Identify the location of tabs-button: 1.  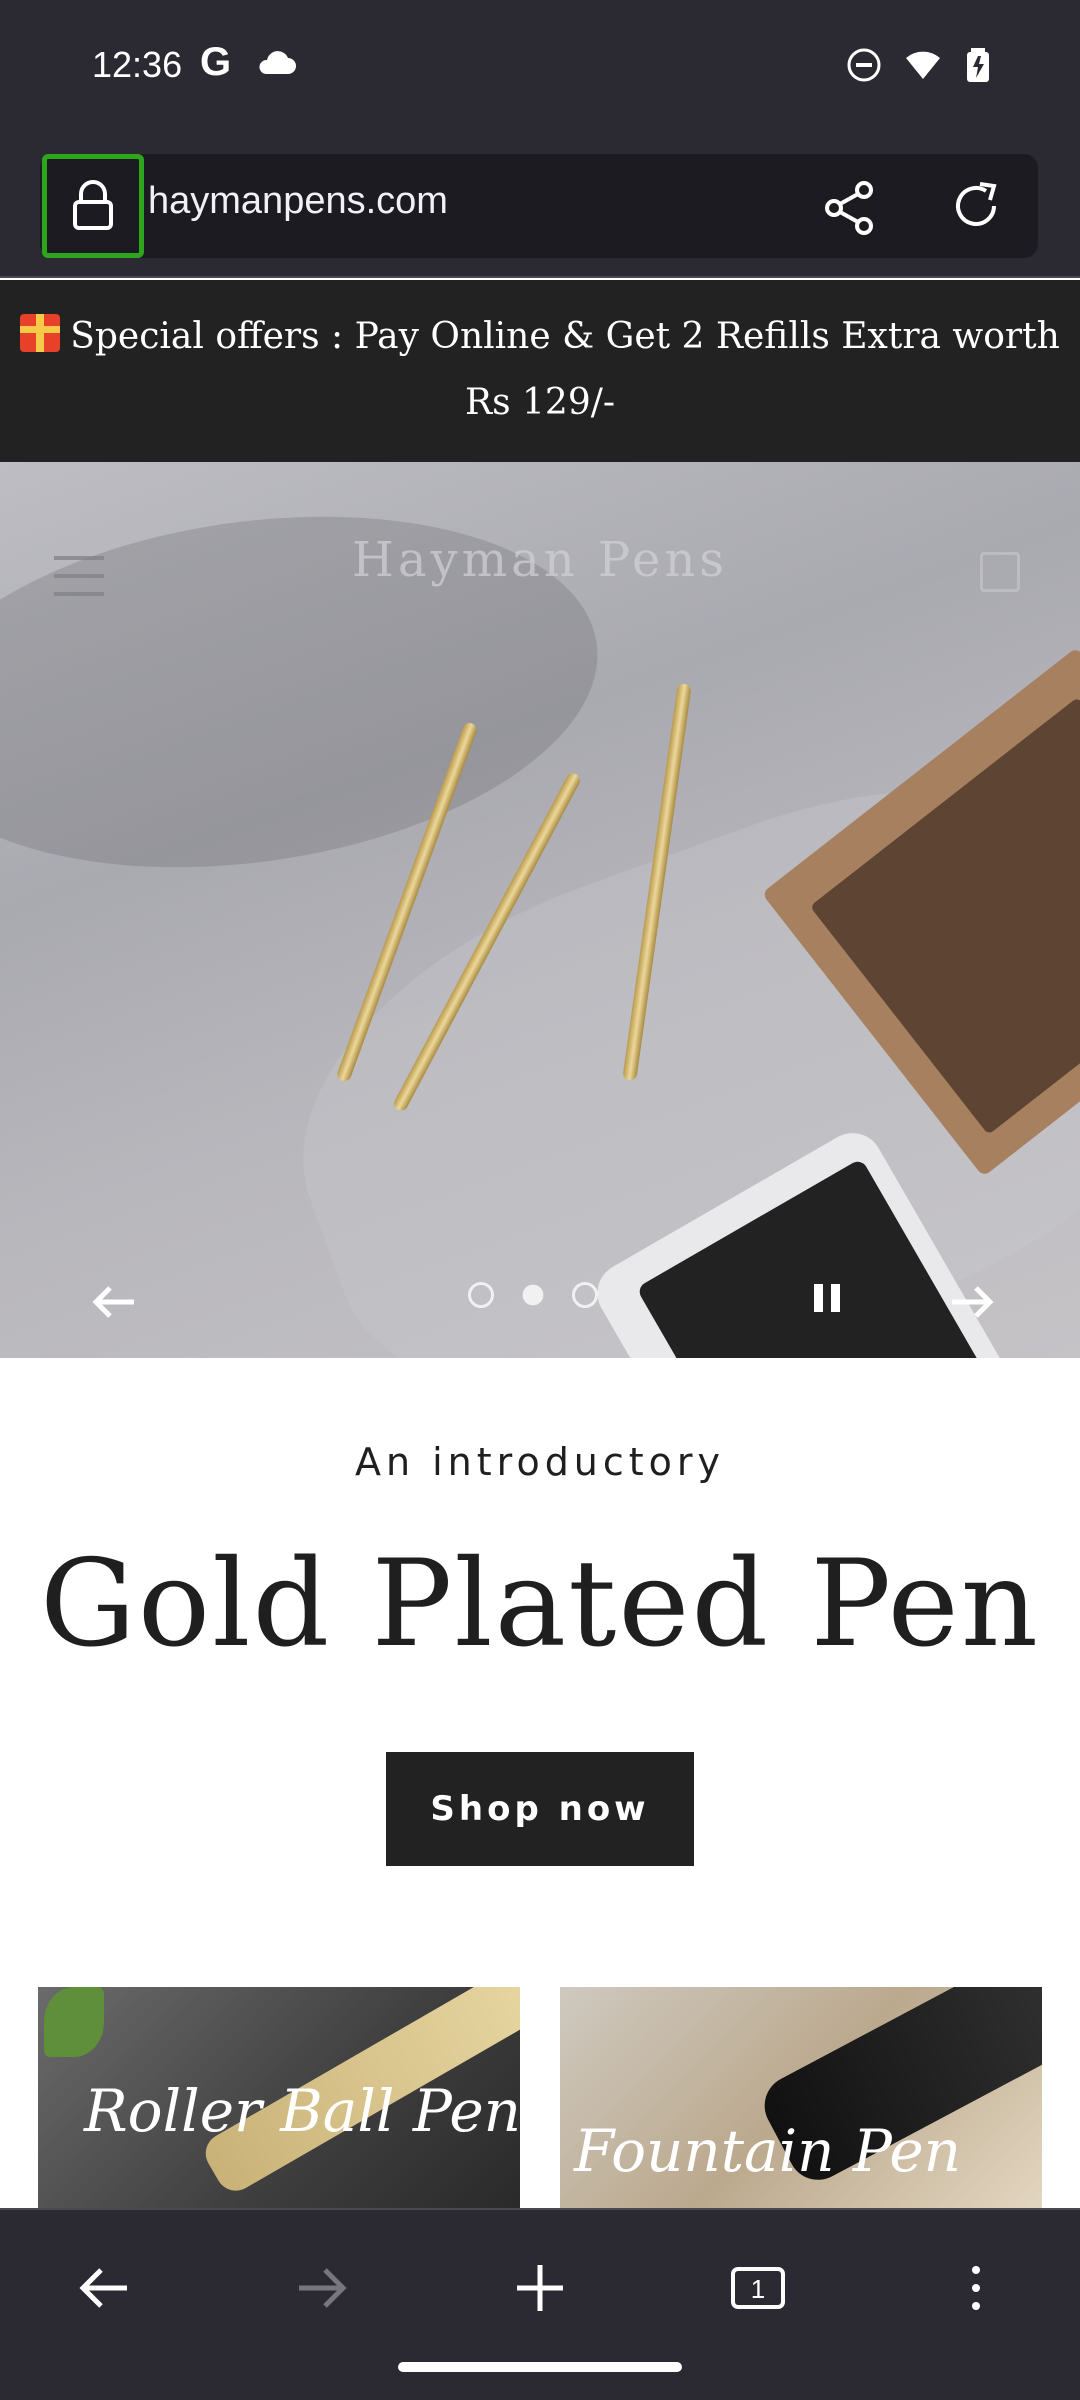
(758, 2288).